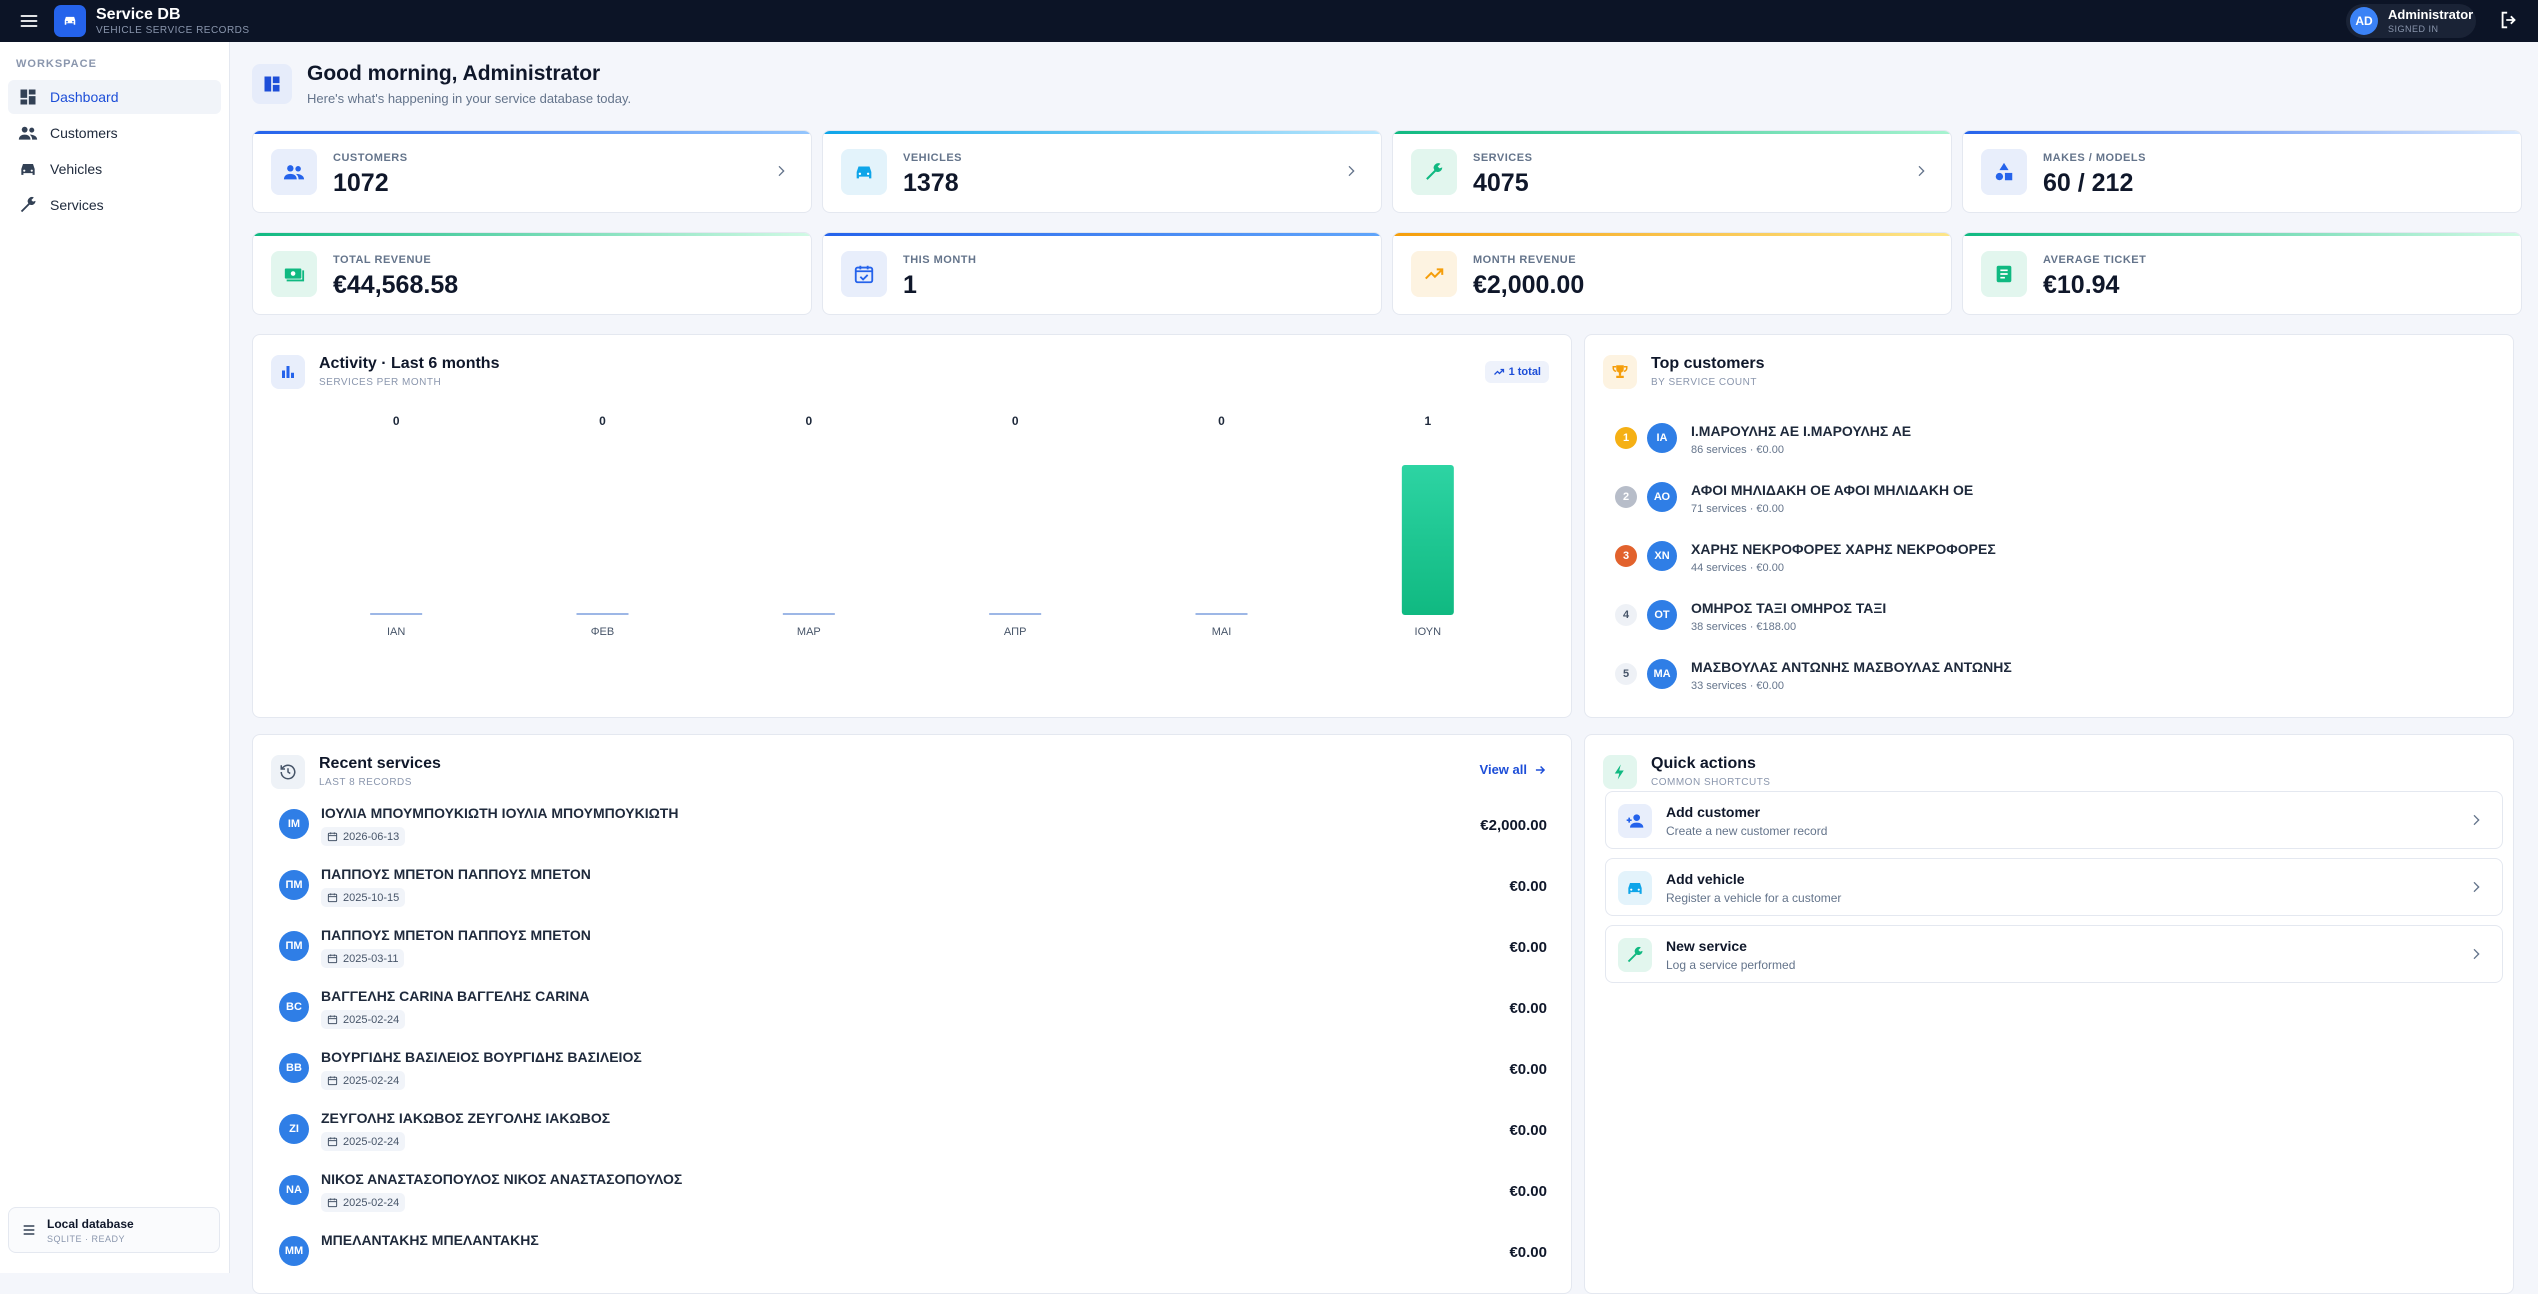  What do you see at coordinates (396, 632) in the screenshot?
I see `chart-category-label: ΙΑΝ` at bounding box center [396, 632].